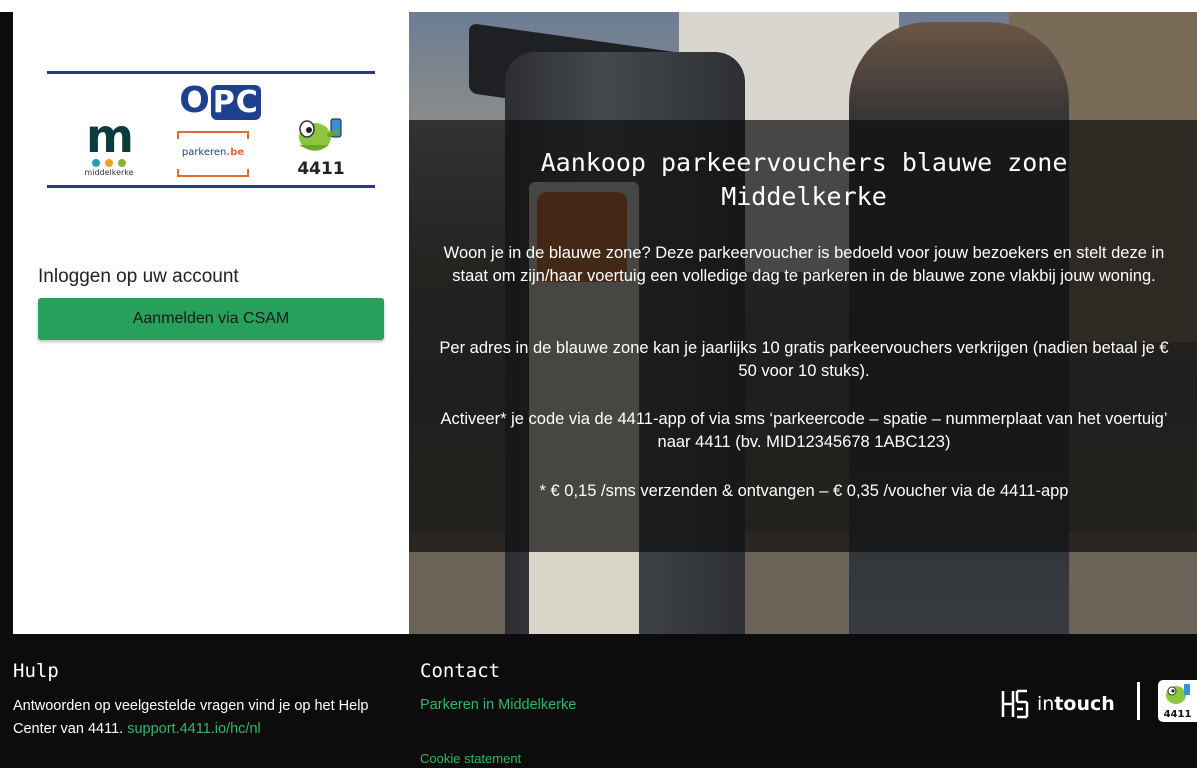  I want to click on opc-logo: OPC, so click(220, 100).